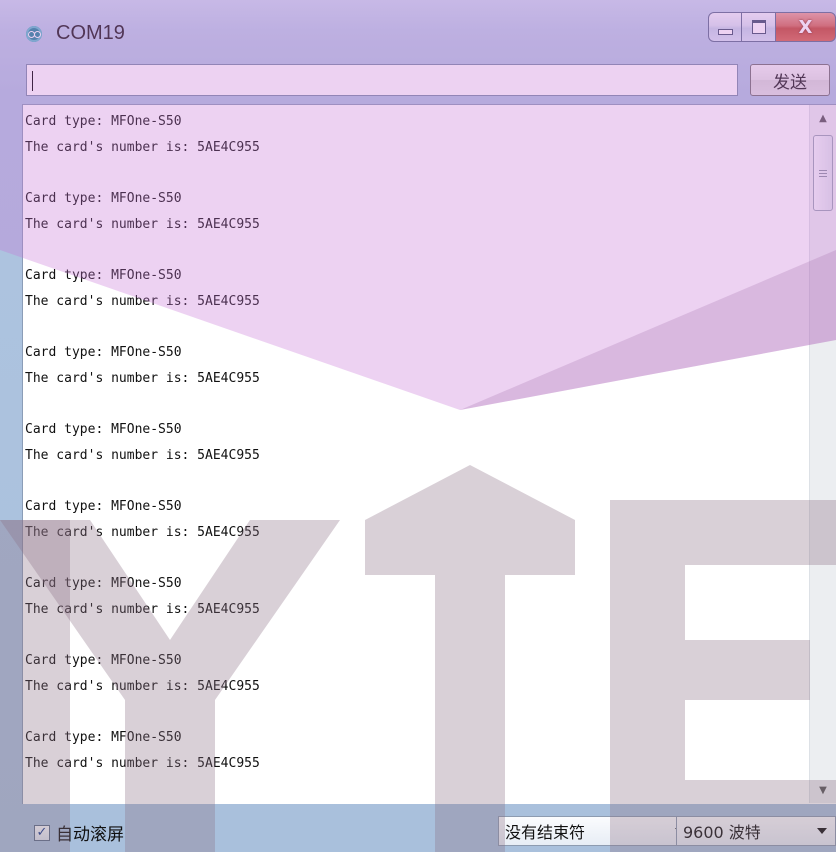 This screenshot has width=836, height=852. I want to click on close-button: X, so click(806, 27).